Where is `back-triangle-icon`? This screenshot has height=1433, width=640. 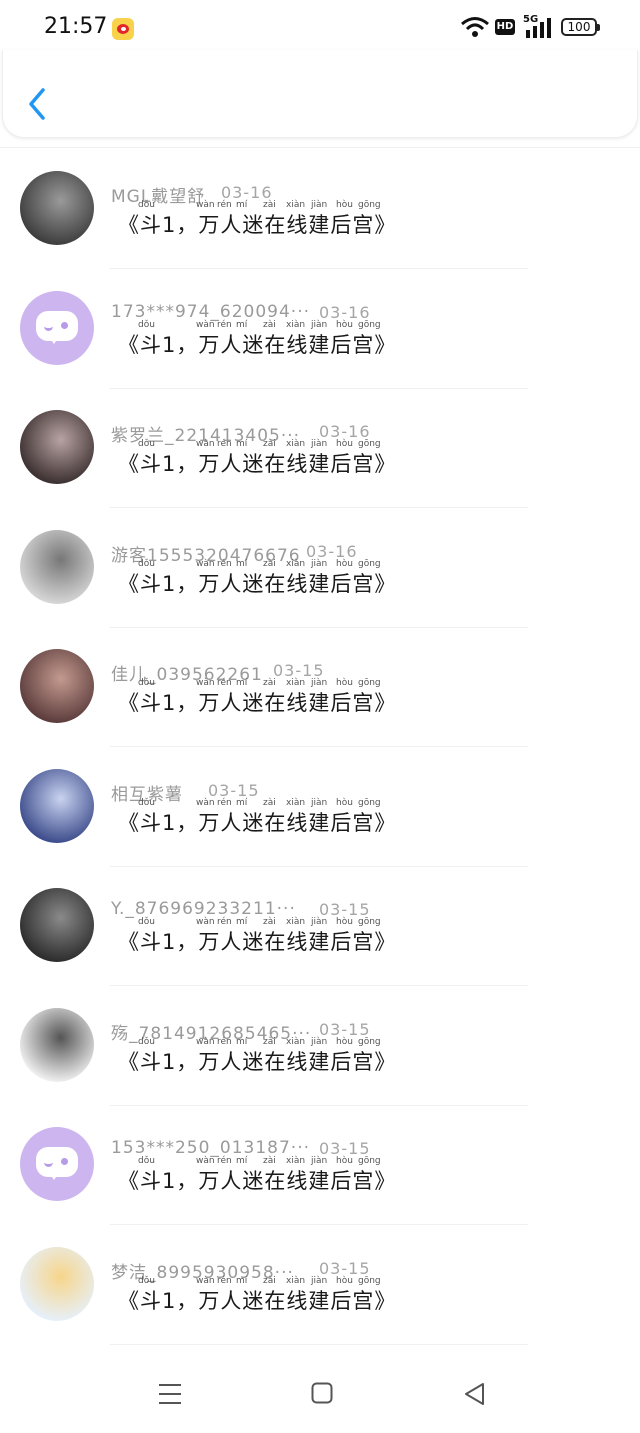 back-triangle-icon is located at coordinates (475, 1394).